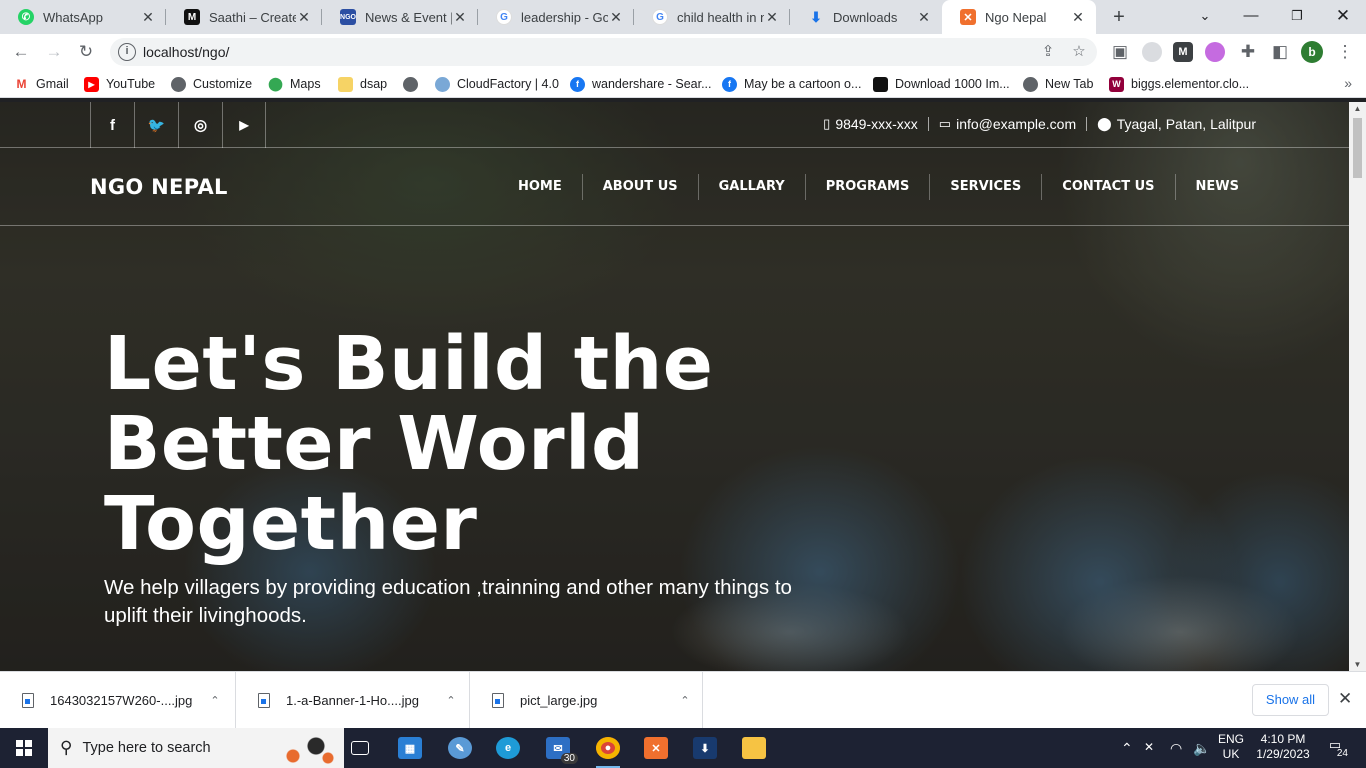 The image size is (1366, 768). I want to click on instagram-icon: ◎, so click(200, 125).